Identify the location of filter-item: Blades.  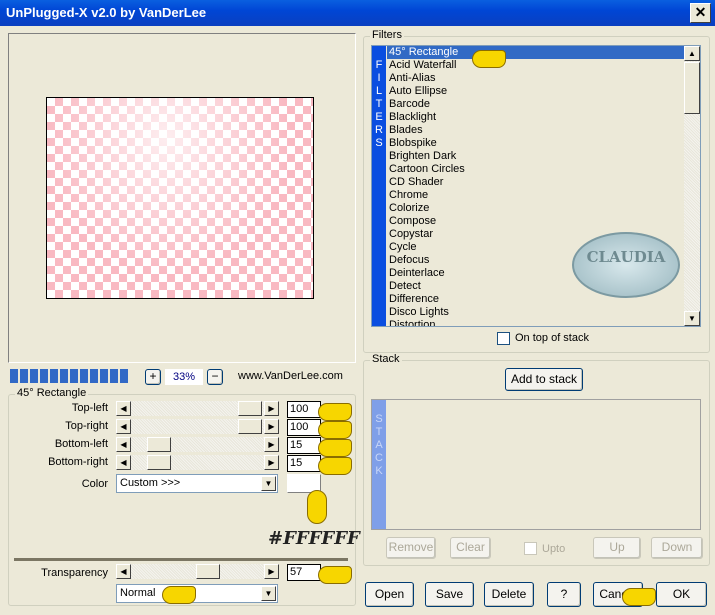
(535, 130).